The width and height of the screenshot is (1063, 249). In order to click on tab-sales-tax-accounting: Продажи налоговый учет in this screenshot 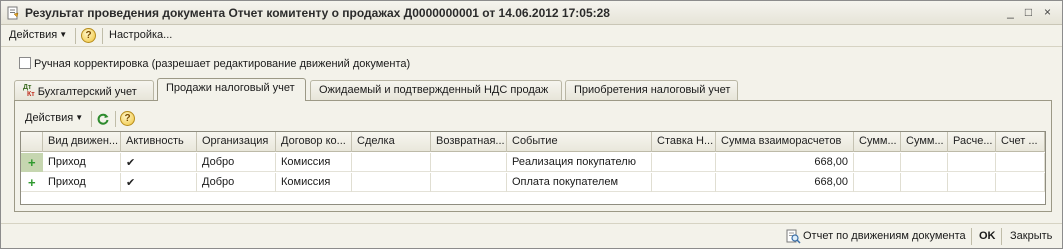, I will do `click(231, 89)`.